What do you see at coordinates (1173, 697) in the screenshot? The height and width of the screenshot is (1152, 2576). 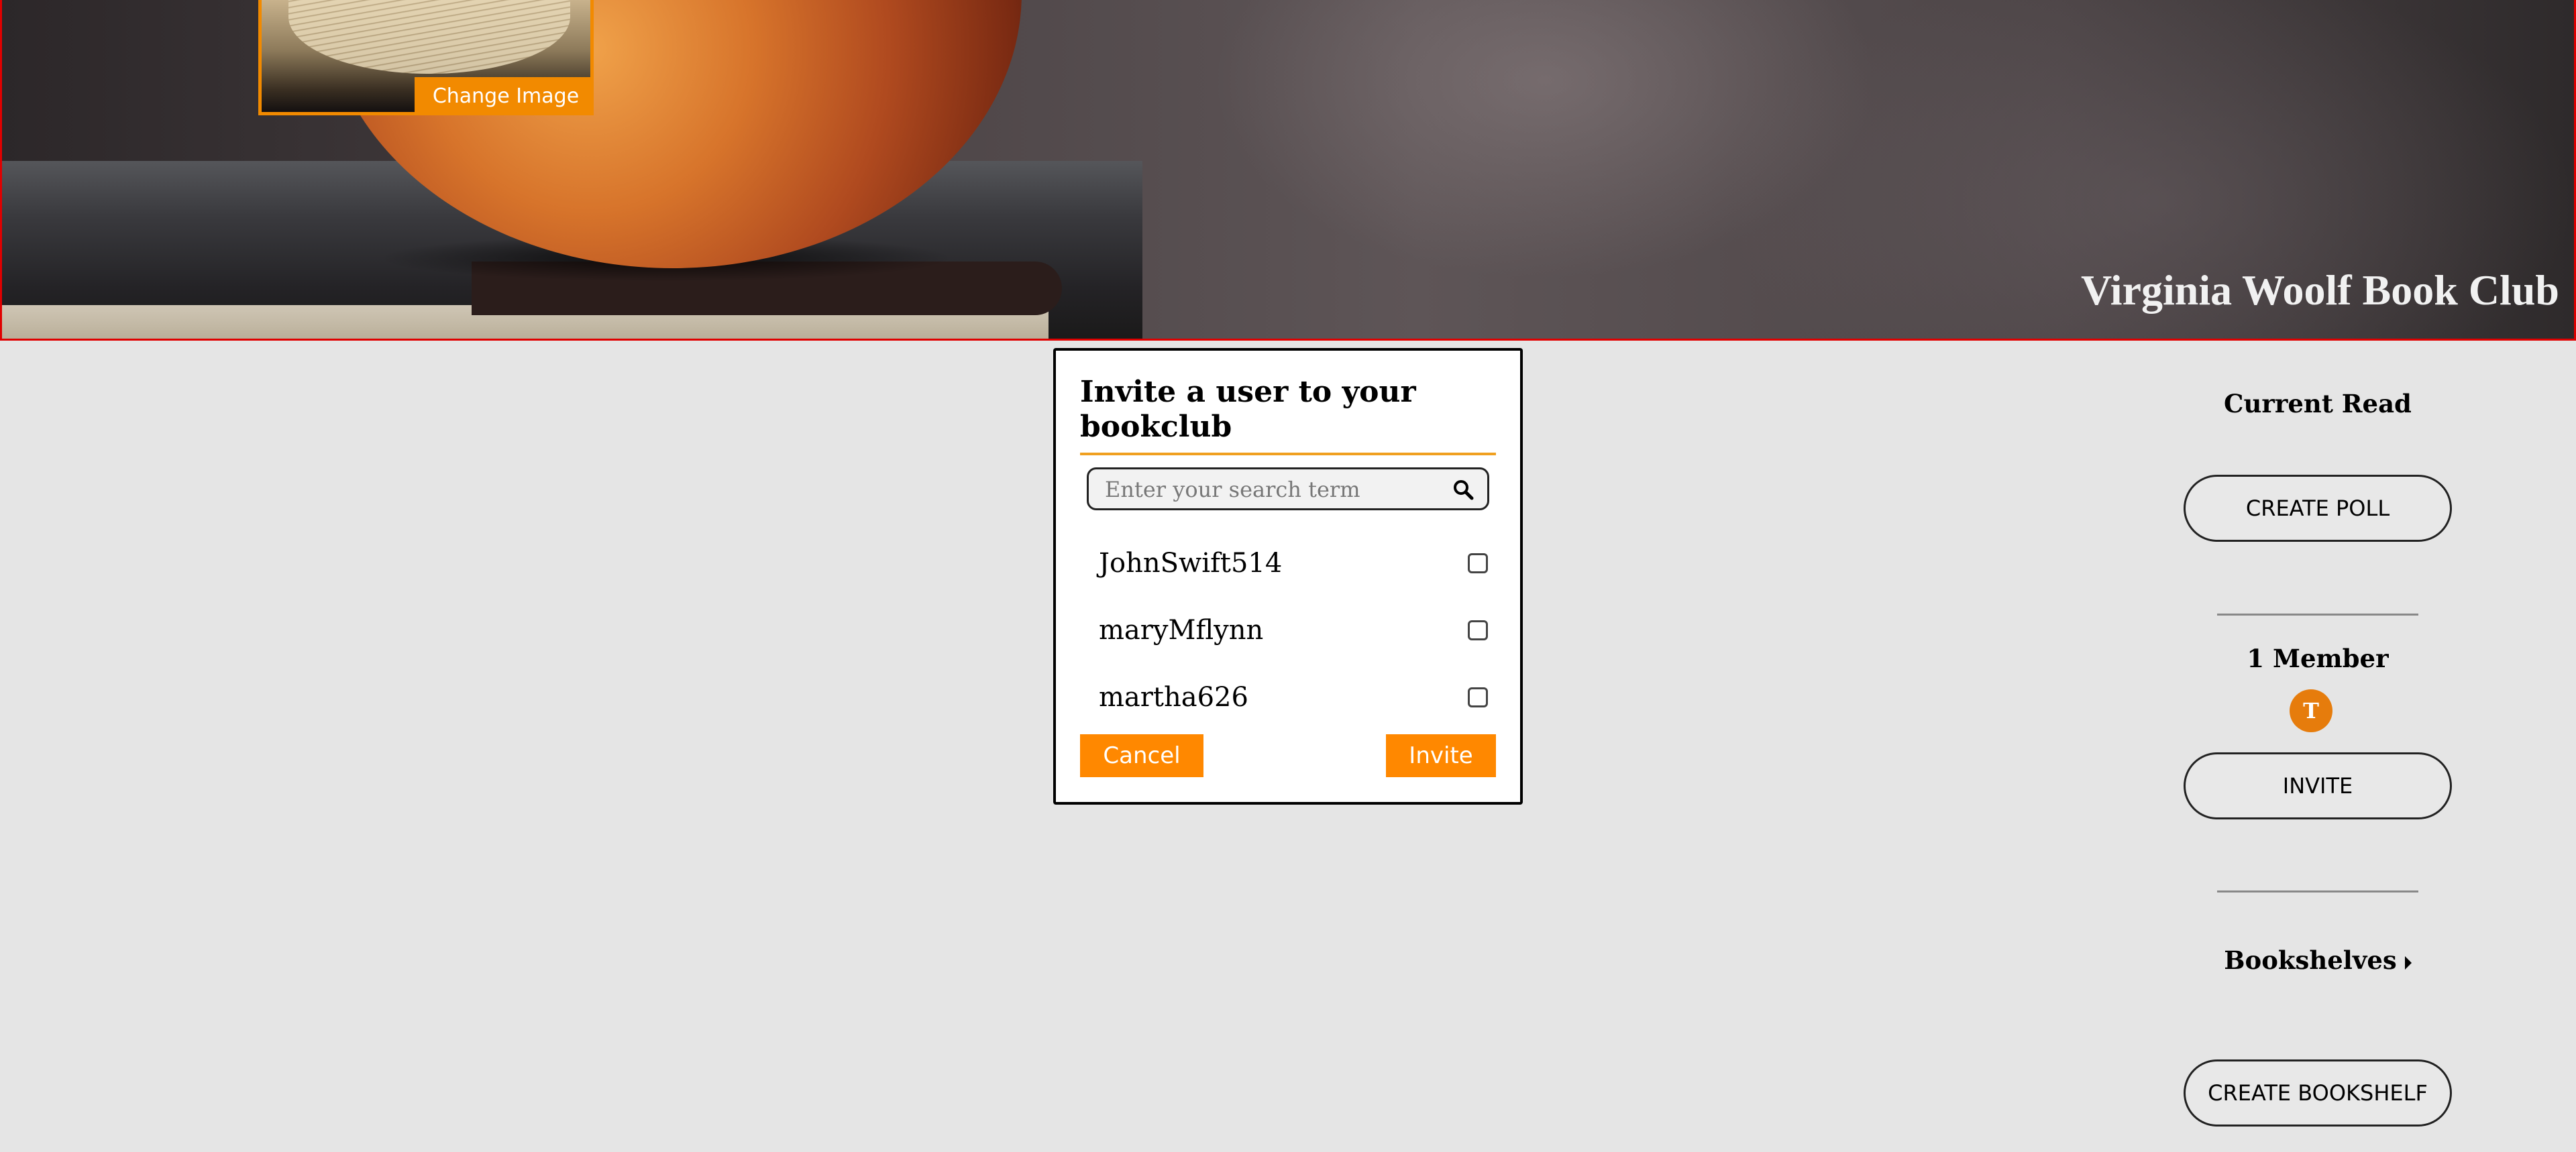 I see `user-name: martha626` at bounding box center [1173, 697].